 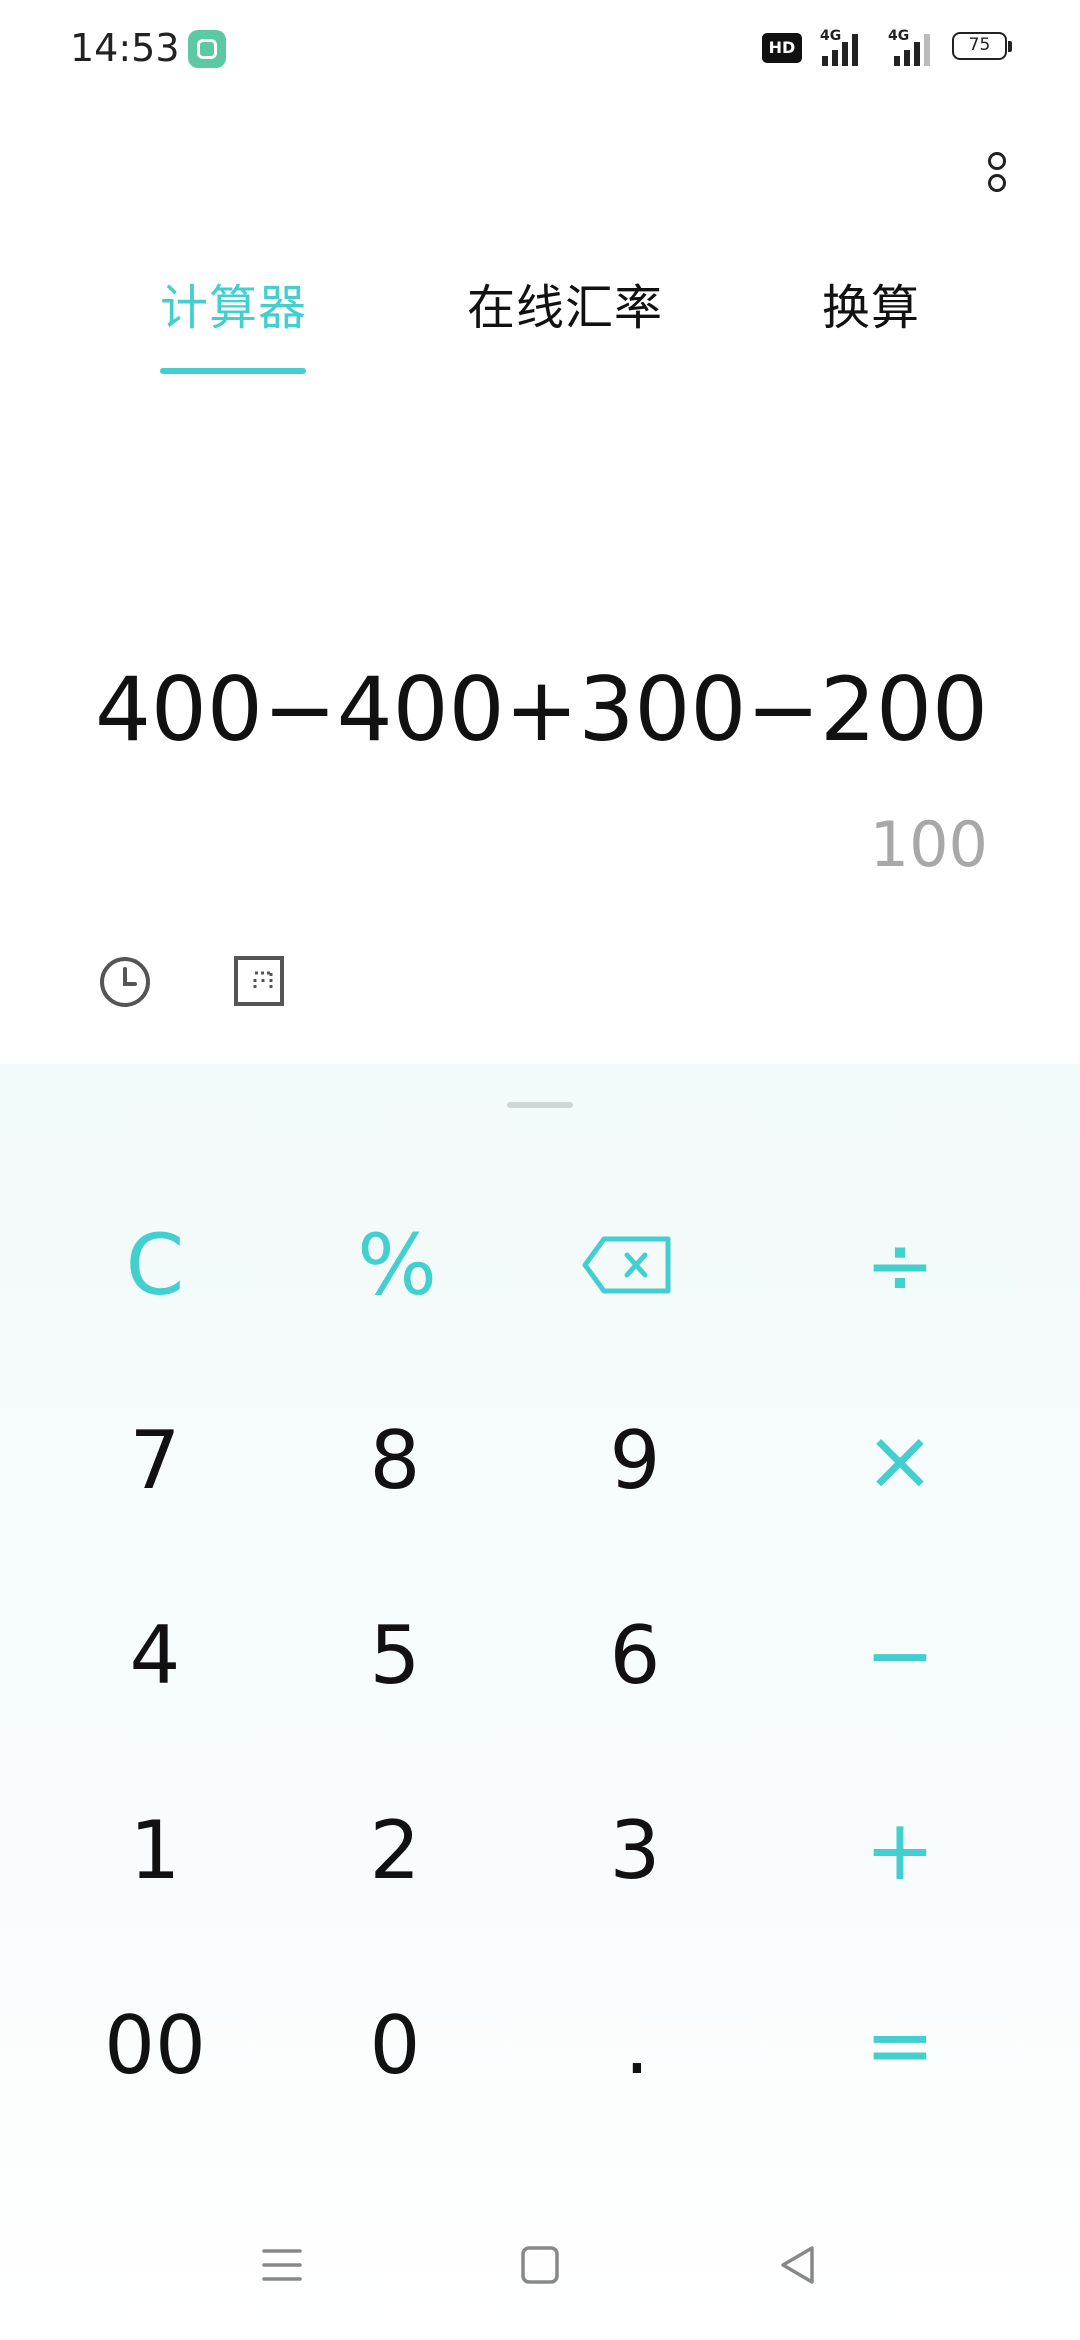 What do you see at coordinates (900, 1850) in the screenshot?
I see `plus-button: +` at bounding box center [900, 1850].